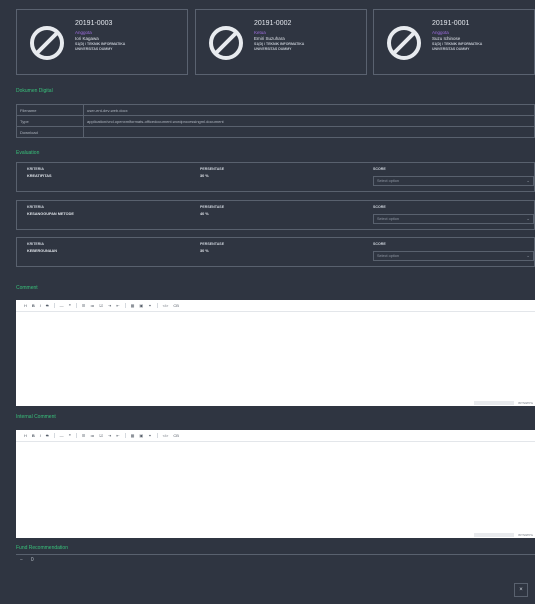  Describe the element at coordinates (21, 560) in the screenshot. I see `minus-icon: −` at that location.